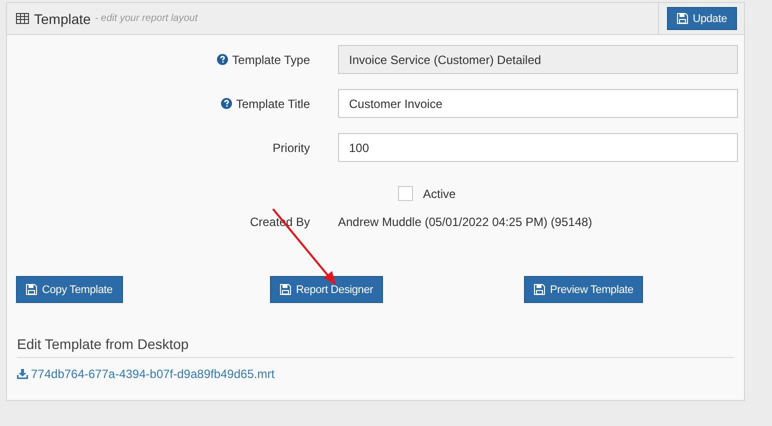 The width and height of the screenshot is (772, 426). What do you see at coordinates (405, 193) in the screenshot?
I see `active-checkbox` at bounding box center [405, 193].